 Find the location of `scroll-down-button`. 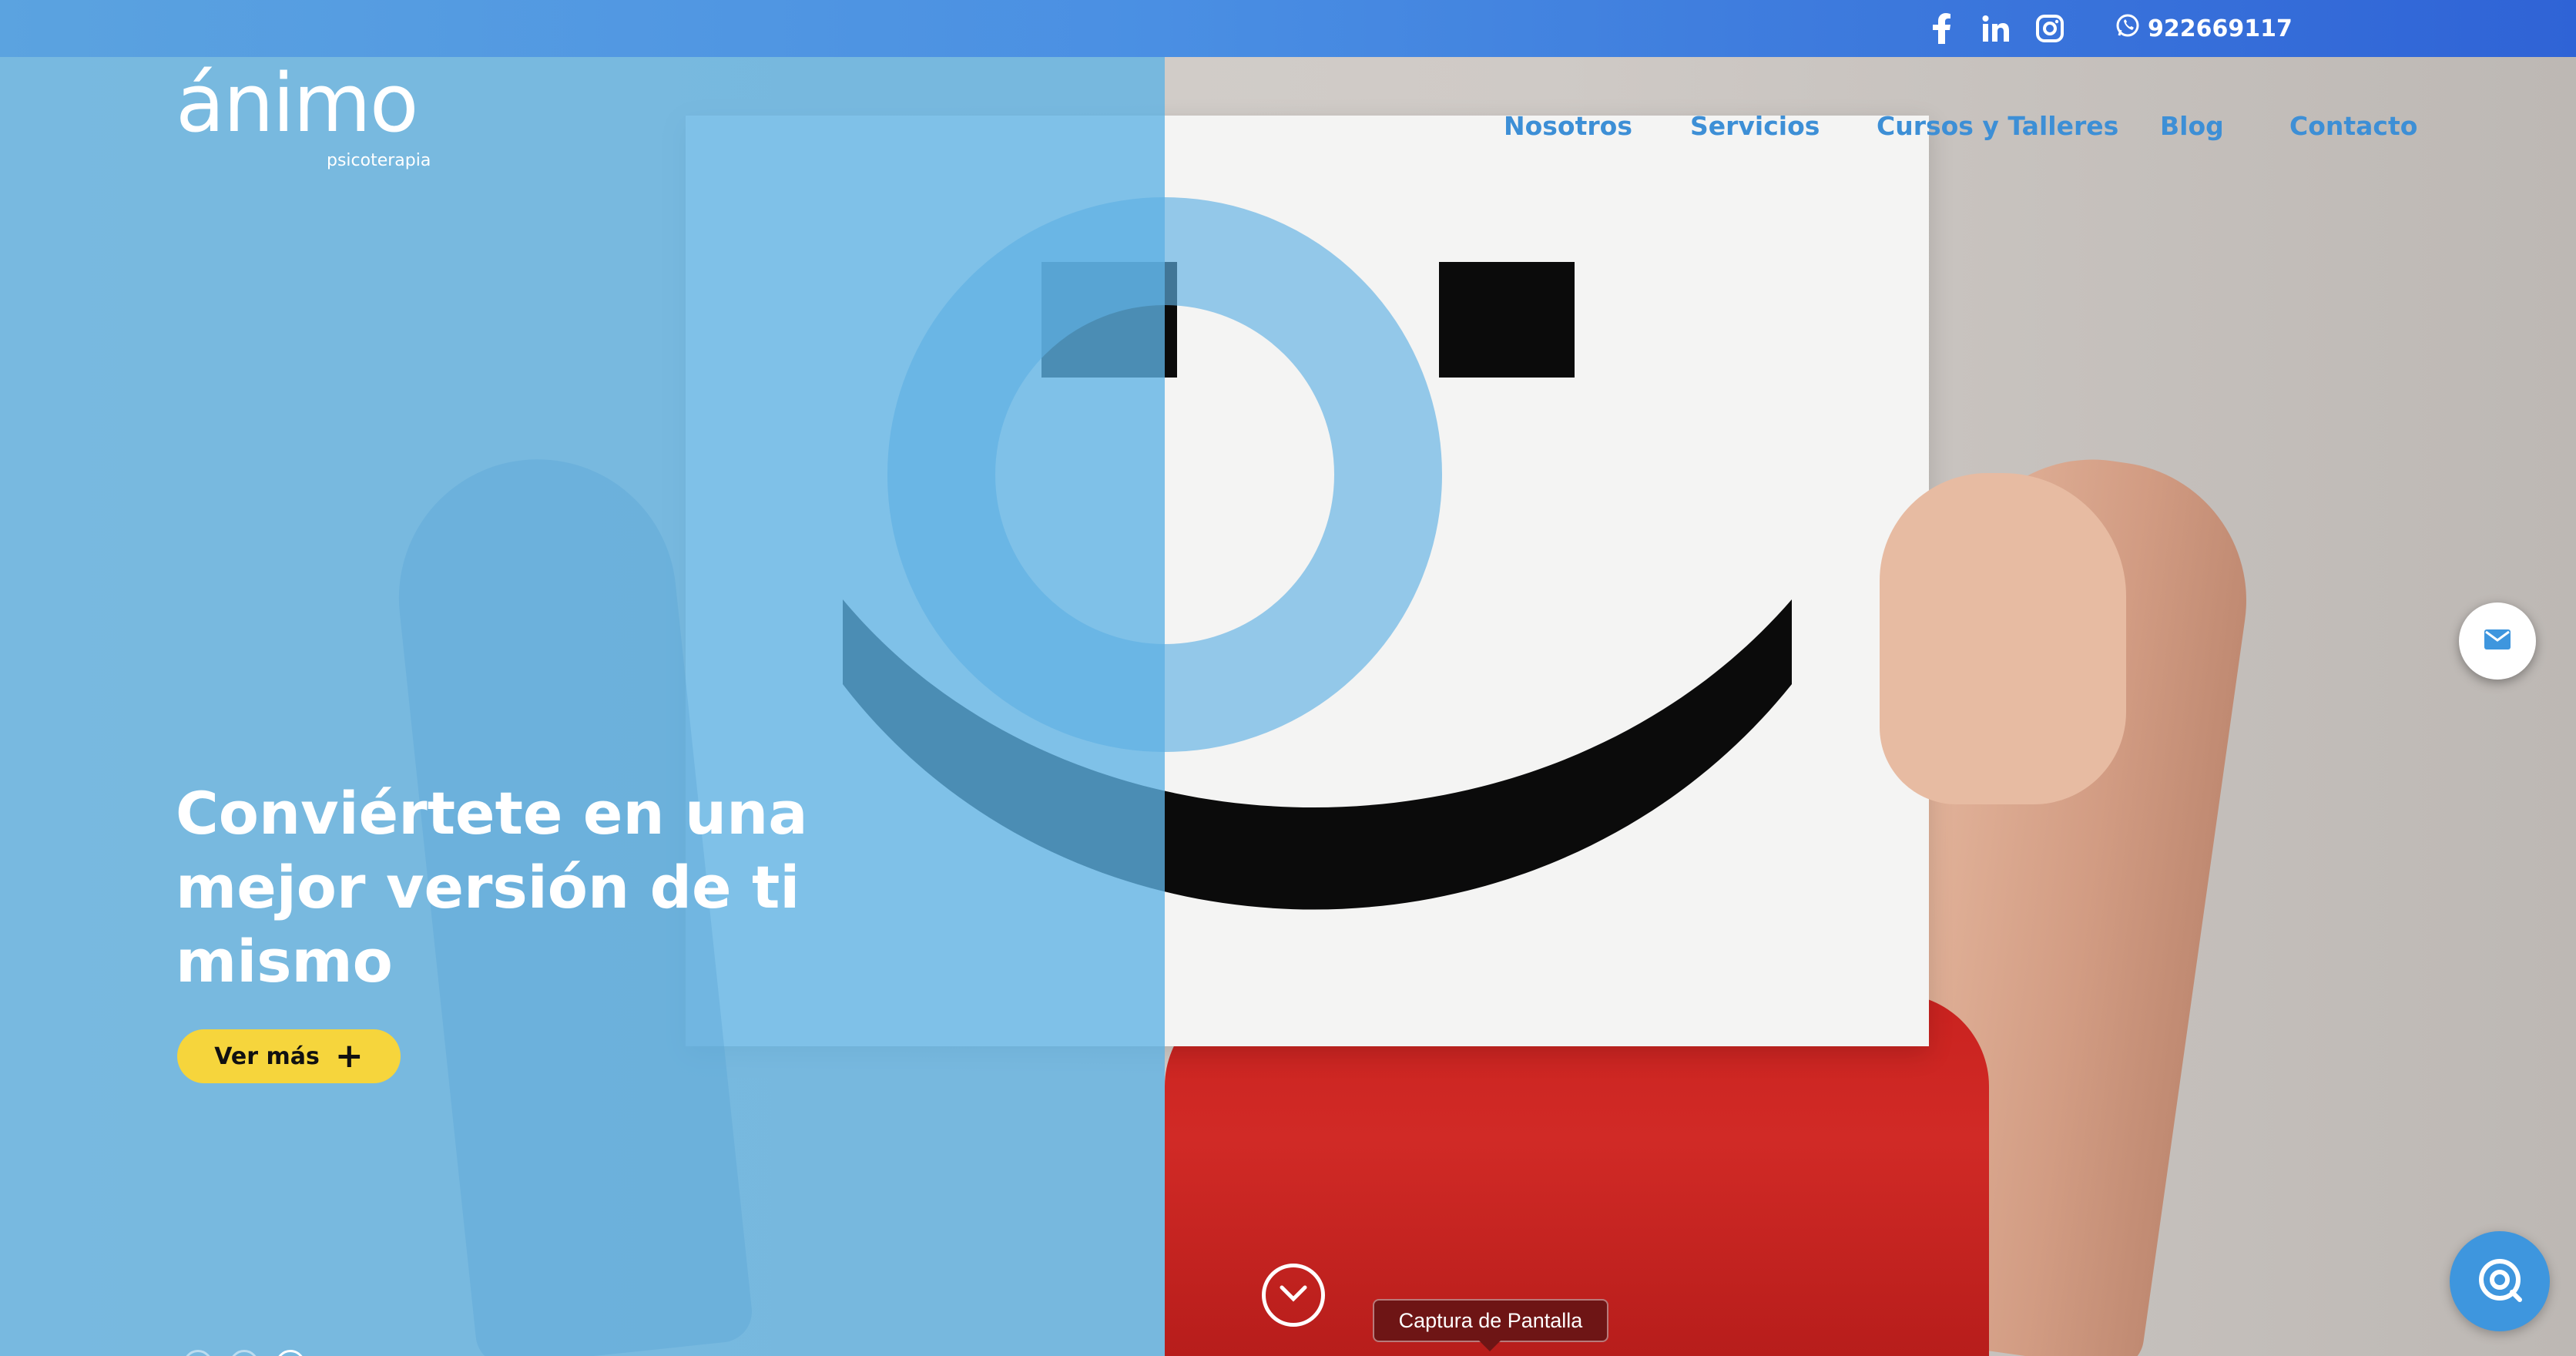

scroll-down-button is located at coordinates (1293, 1296).